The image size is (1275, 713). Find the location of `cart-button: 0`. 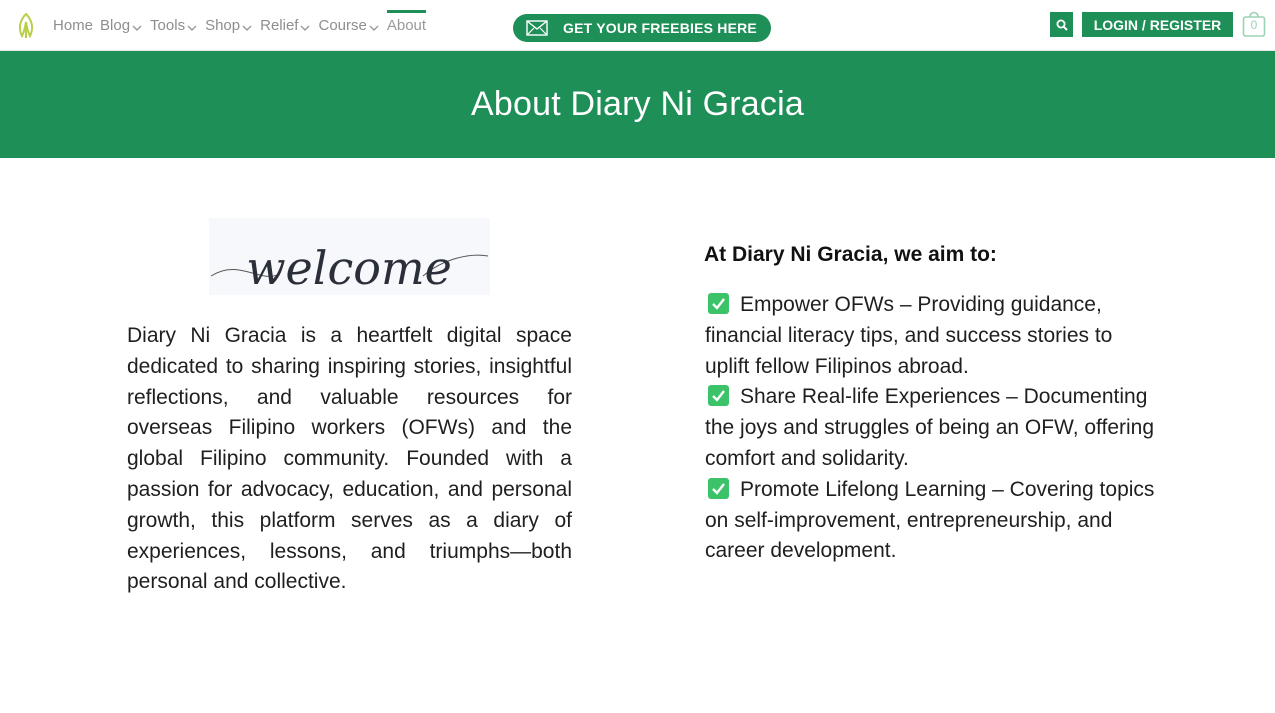

cart-button: 0 is located at coordinates (1254, 23).